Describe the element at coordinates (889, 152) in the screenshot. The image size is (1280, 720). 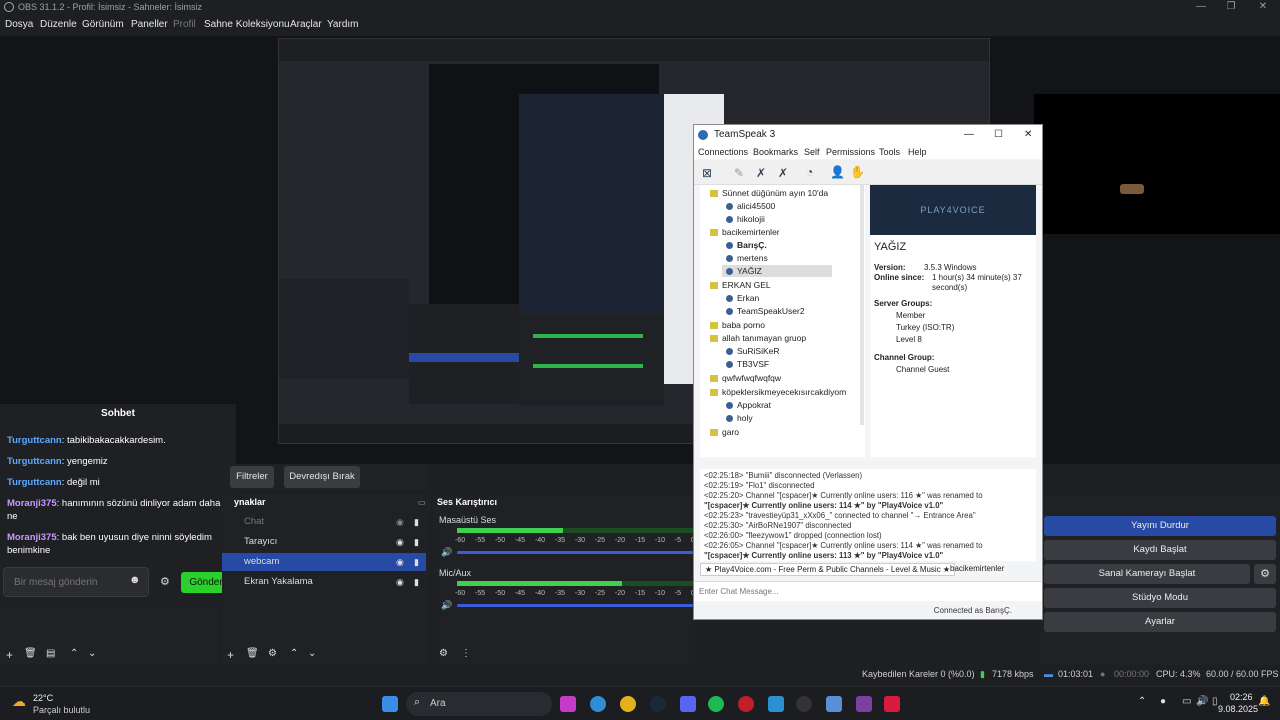
I see `ts-menu-tools: Tools` at that location.